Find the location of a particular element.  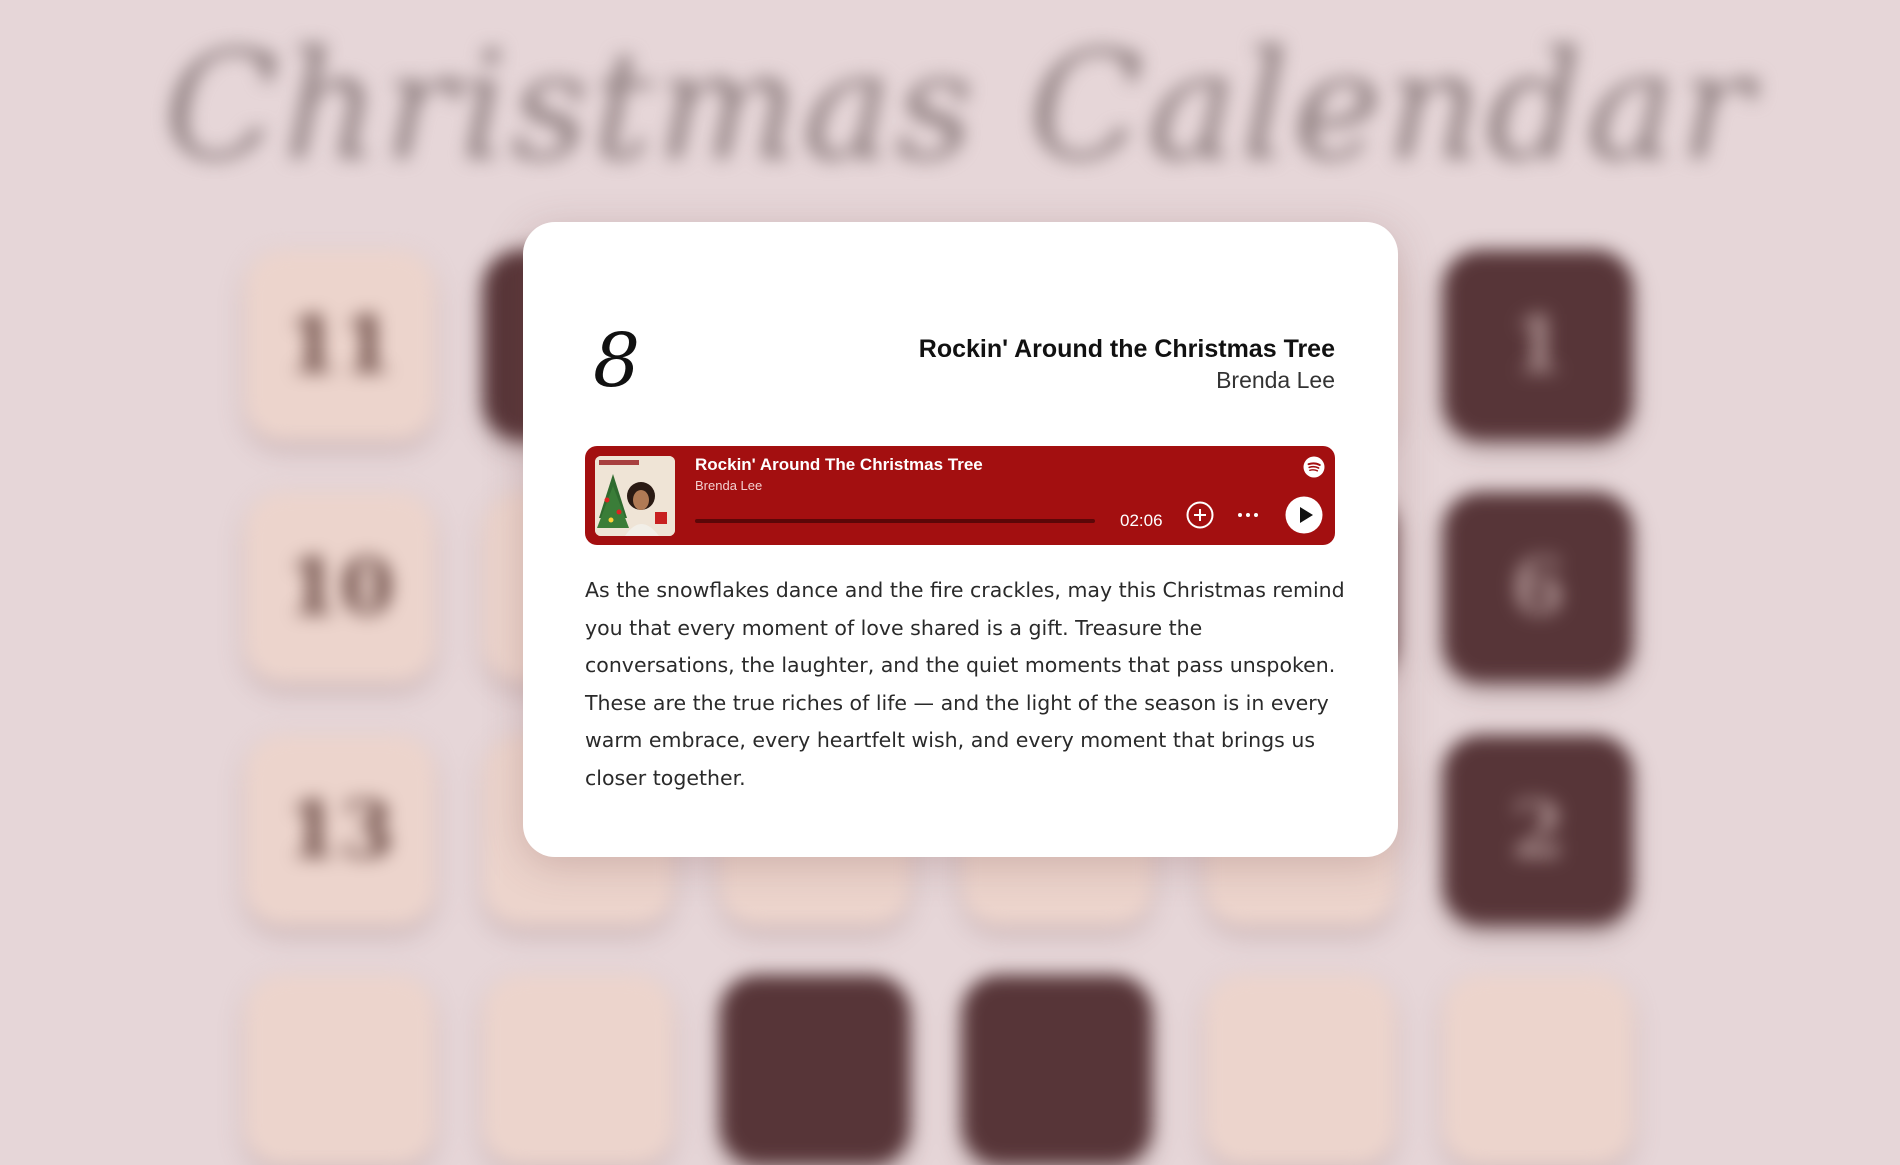

calendar-tile: 11 is located at coordinates (340, 345).